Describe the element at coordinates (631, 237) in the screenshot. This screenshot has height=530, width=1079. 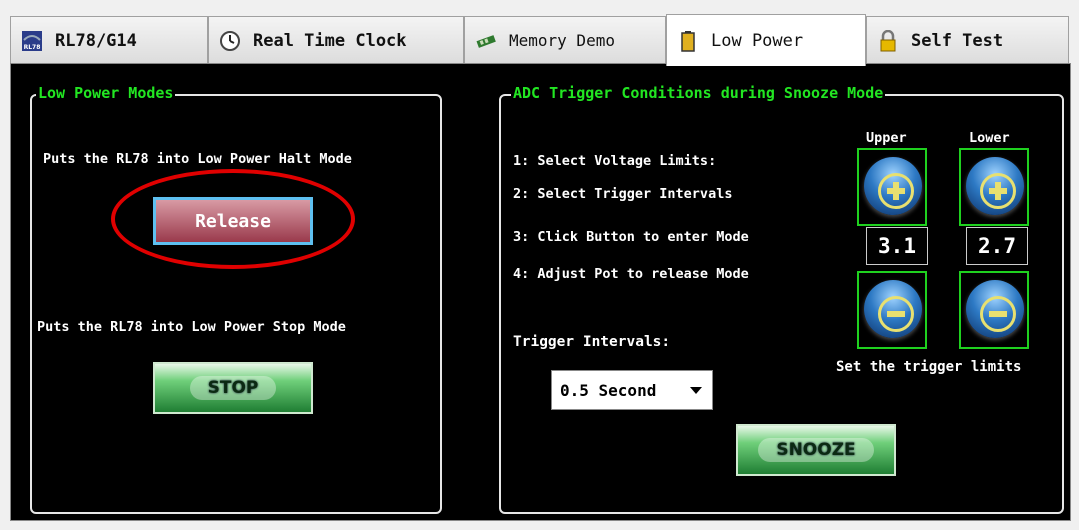
I see `step-3-text: 3: Click Button to enter Mode` at that location.